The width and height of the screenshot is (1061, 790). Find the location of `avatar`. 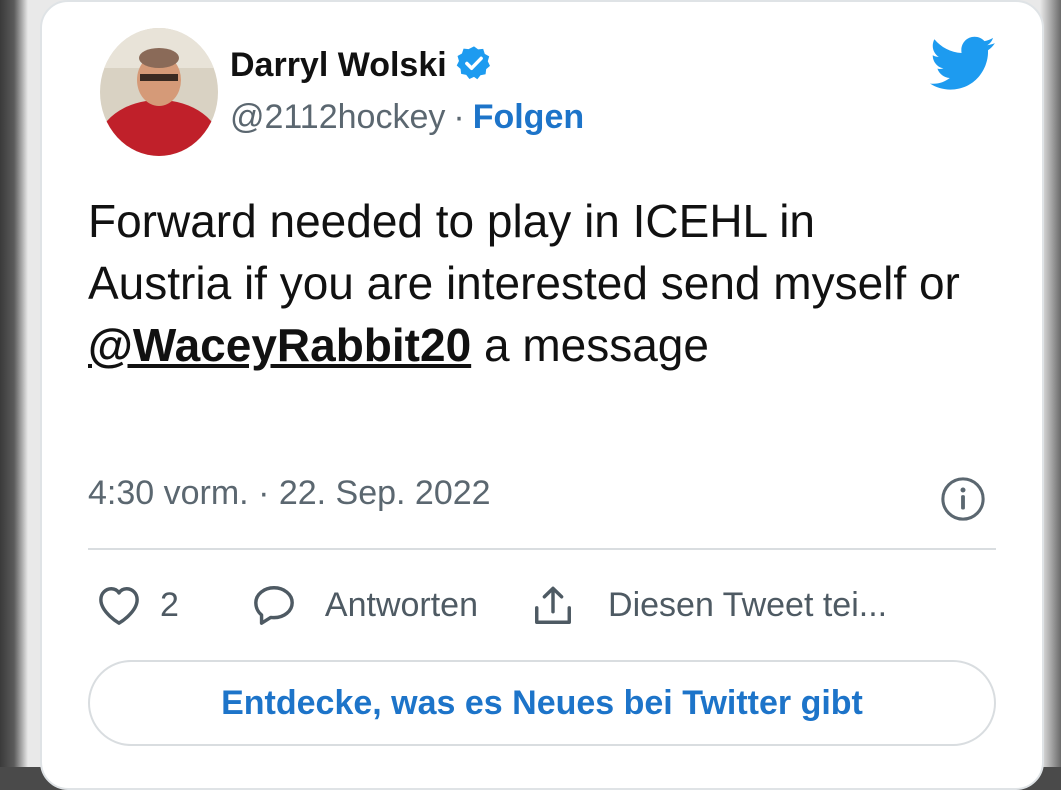

avatar is located at coordinates (159, 92).